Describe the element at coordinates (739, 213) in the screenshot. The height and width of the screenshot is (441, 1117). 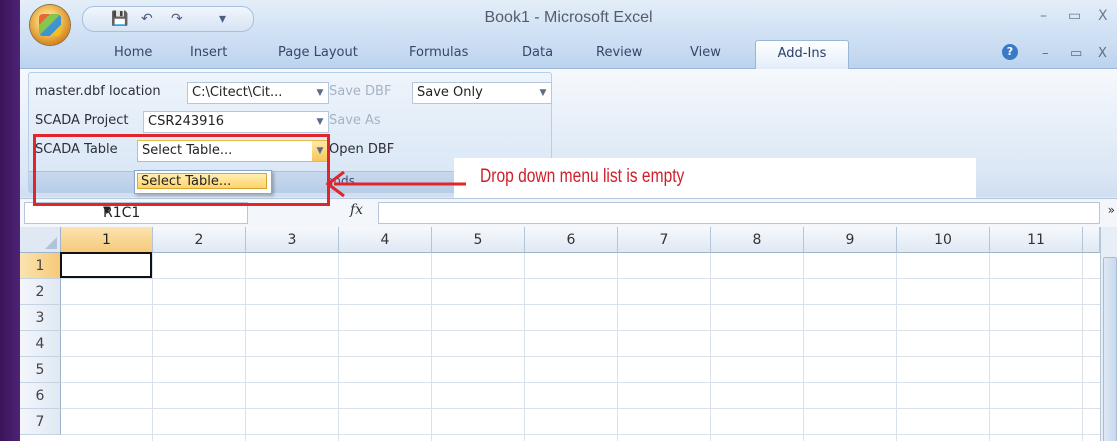
I see `formula-input` at that location.